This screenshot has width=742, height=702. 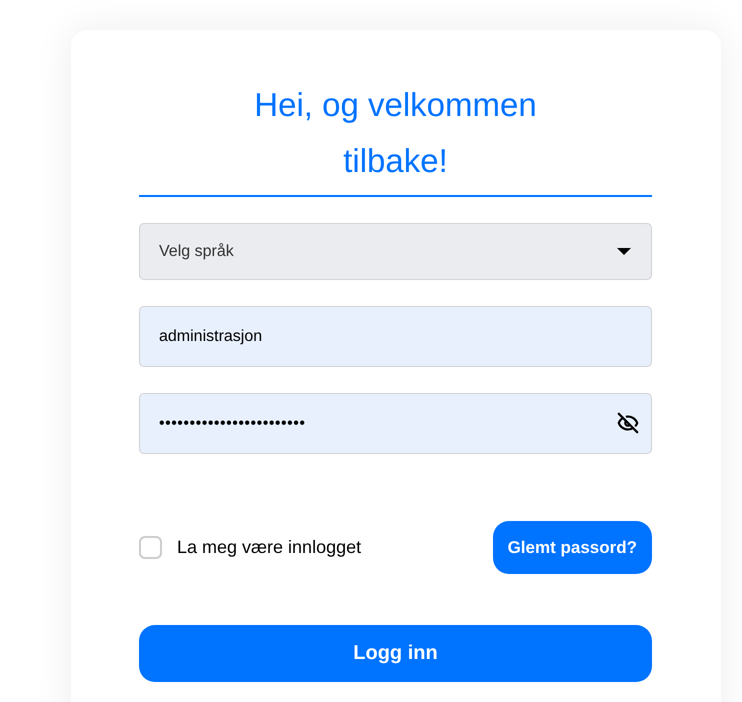 I want to click on welcome-heading: Hei, og velkommen tilbake!, so click(x=395, y=133).